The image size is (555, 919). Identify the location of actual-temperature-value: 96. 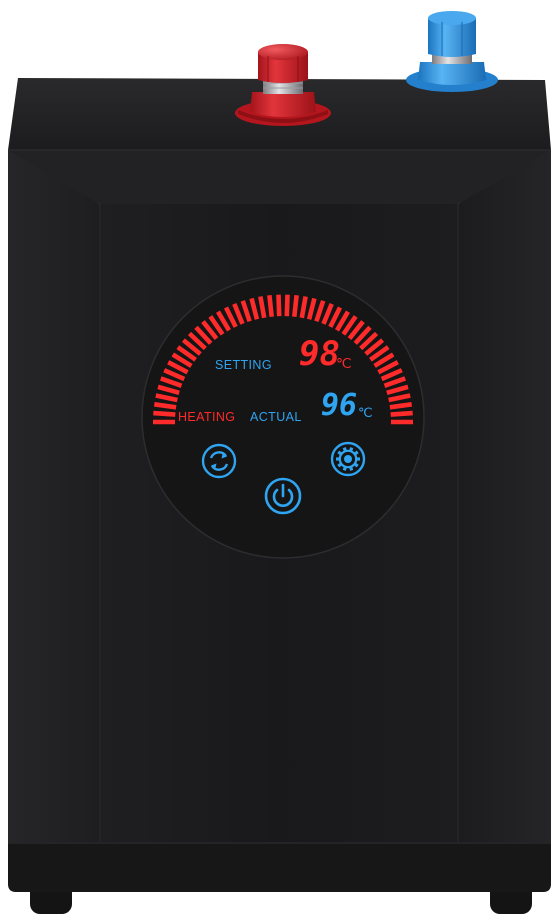
(339, 405).